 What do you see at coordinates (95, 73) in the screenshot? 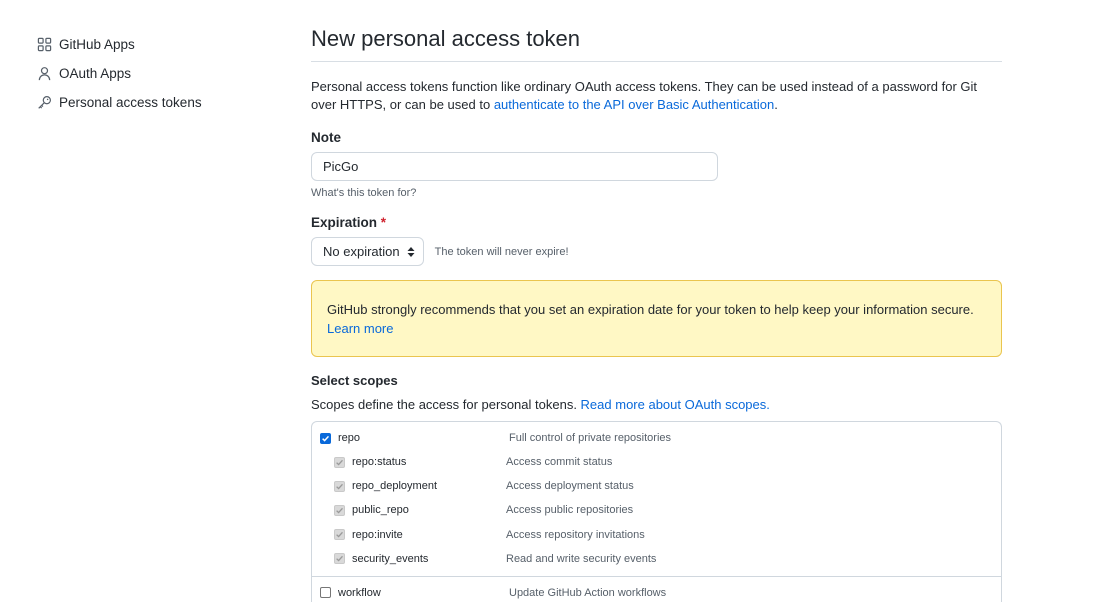
I see `sidebar-item-label: OAuth Apps` at bounding box center [95, 73].